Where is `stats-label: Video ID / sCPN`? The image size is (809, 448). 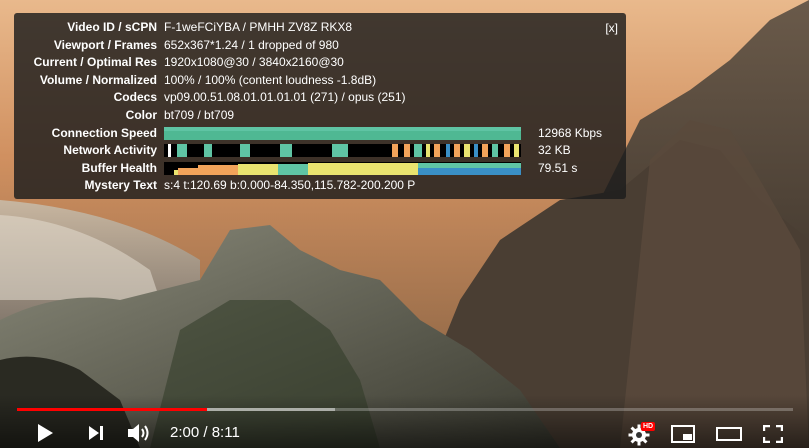 stats-label: Video ID / sCPN is located at coordinates (112, 27).